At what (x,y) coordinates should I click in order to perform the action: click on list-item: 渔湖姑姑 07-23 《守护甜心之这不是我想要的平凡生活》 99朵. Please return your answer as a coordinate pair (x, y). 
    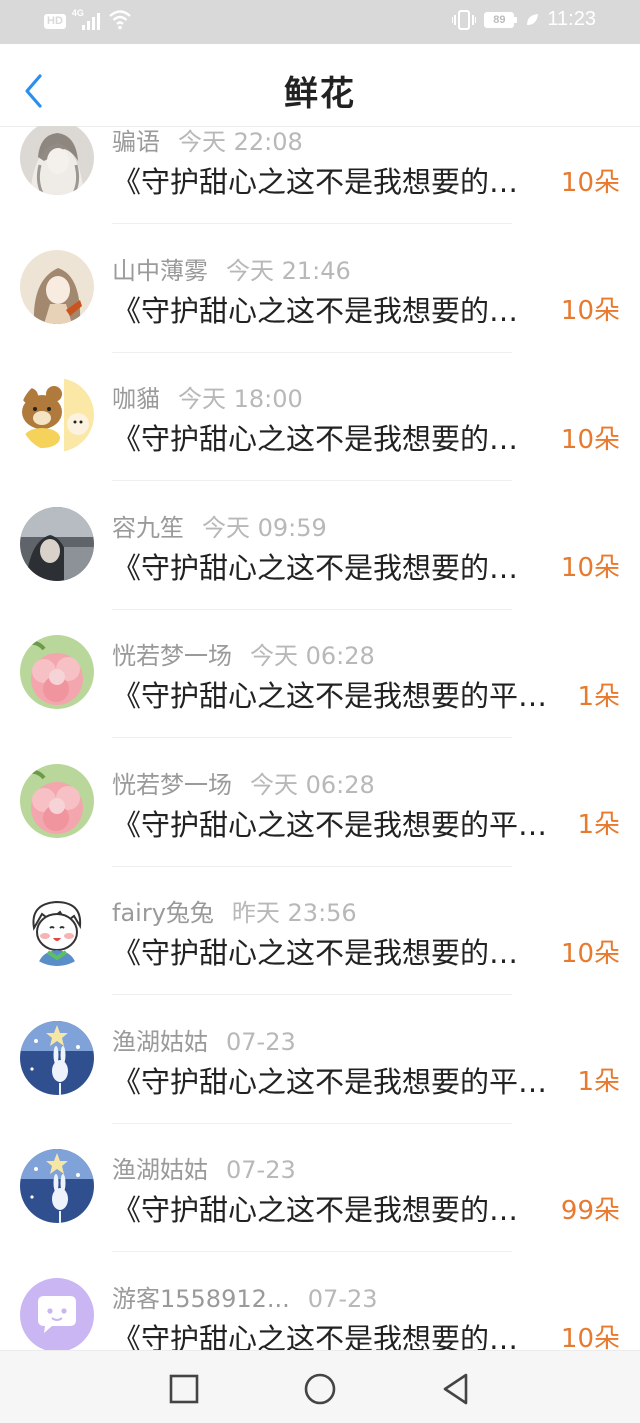
    Looking at the image, I should click on (320, 1188).